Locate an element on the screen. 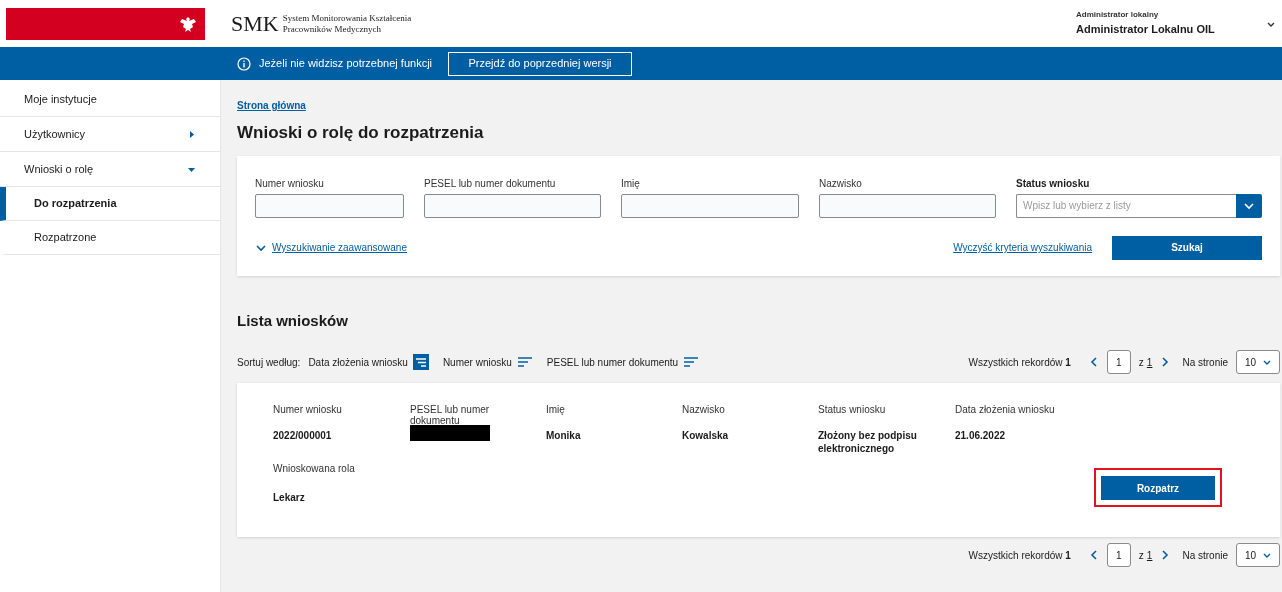  role-value: Lekarz is located at coordinates (289, 498).